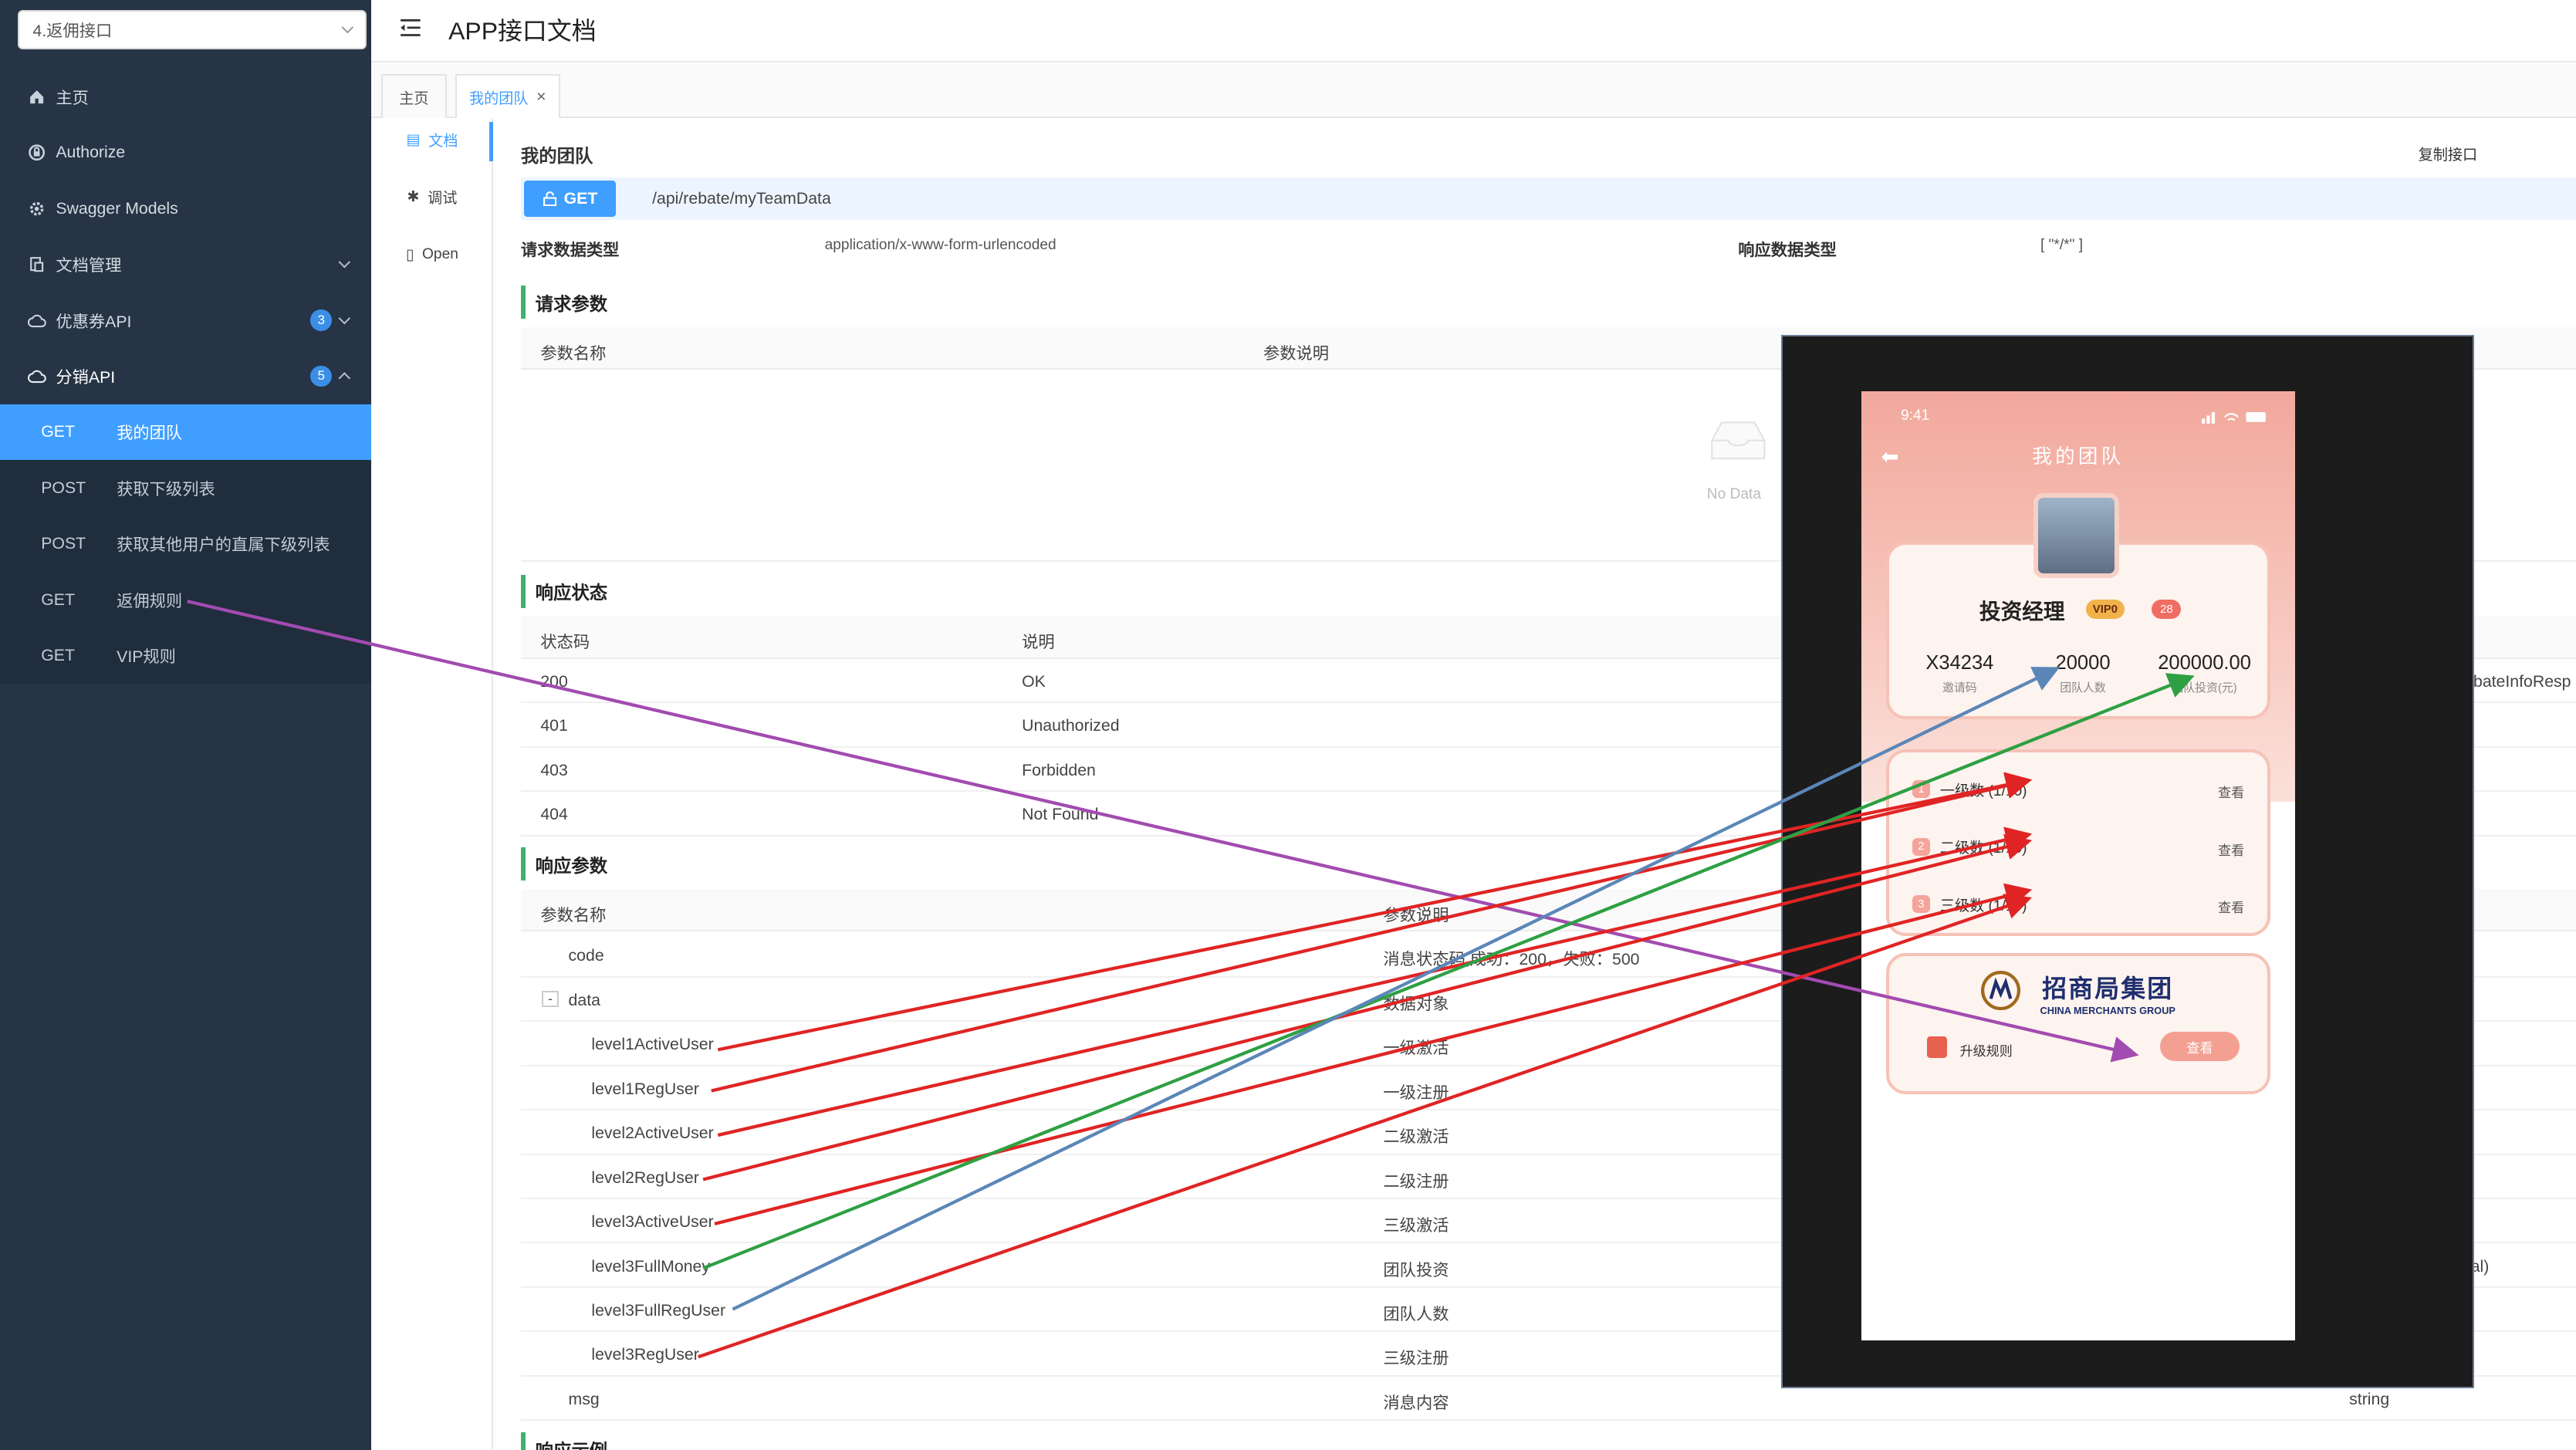  What do you see at coordinates (37, 97) in the screenshot?
I see `home-icon` at bounding box center [37, 97].